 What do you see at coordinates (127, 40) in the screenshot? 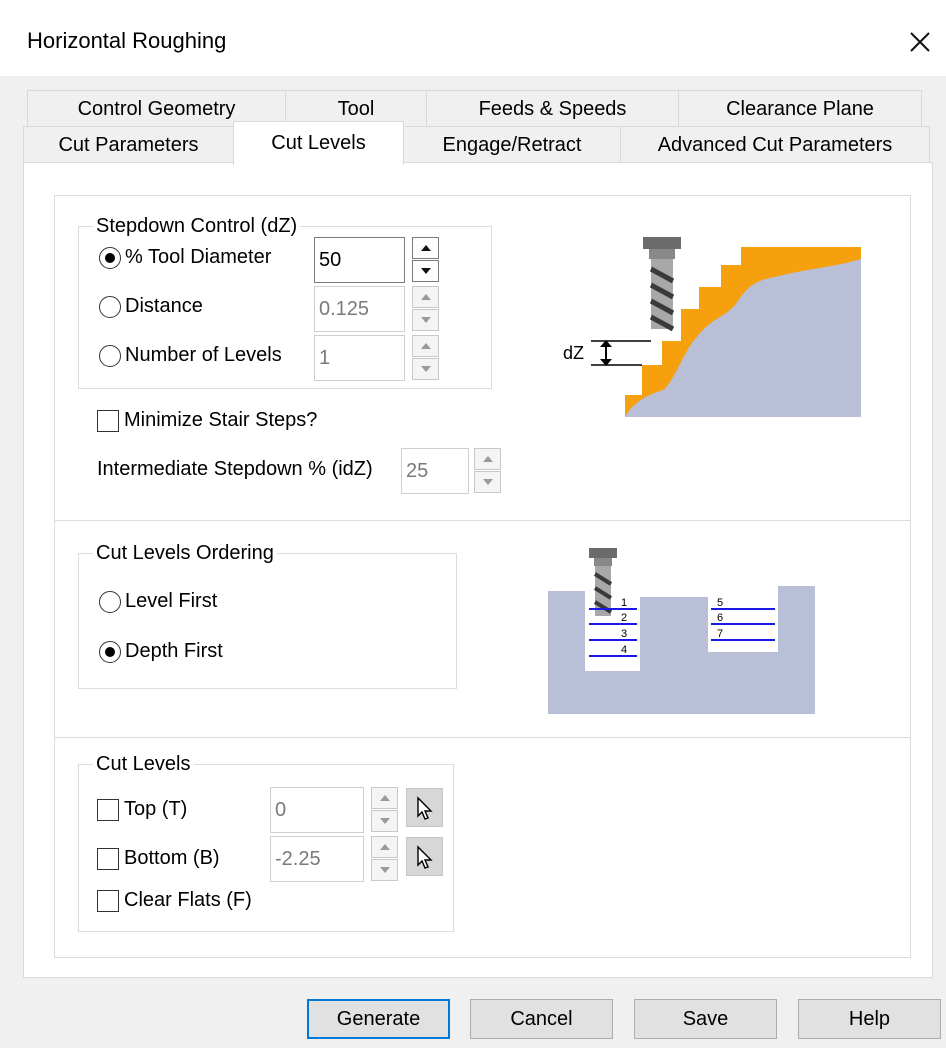
I see `window-title: Horizontal Roughing` at bounding box center [127, 40].